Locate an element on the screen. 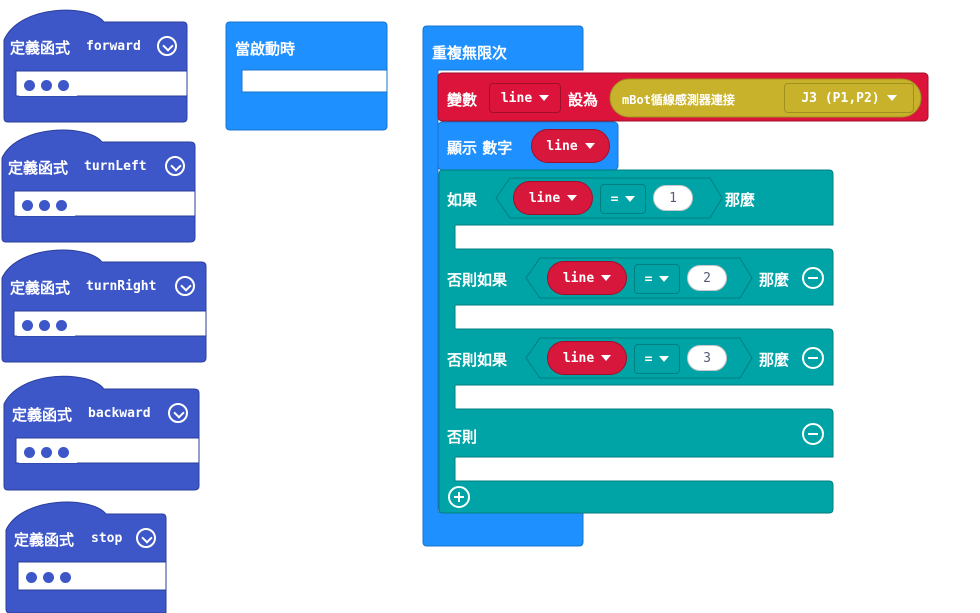 This screenshot has height=613, width=980. variable-dropdown: line is located at coordinates (525, 98).